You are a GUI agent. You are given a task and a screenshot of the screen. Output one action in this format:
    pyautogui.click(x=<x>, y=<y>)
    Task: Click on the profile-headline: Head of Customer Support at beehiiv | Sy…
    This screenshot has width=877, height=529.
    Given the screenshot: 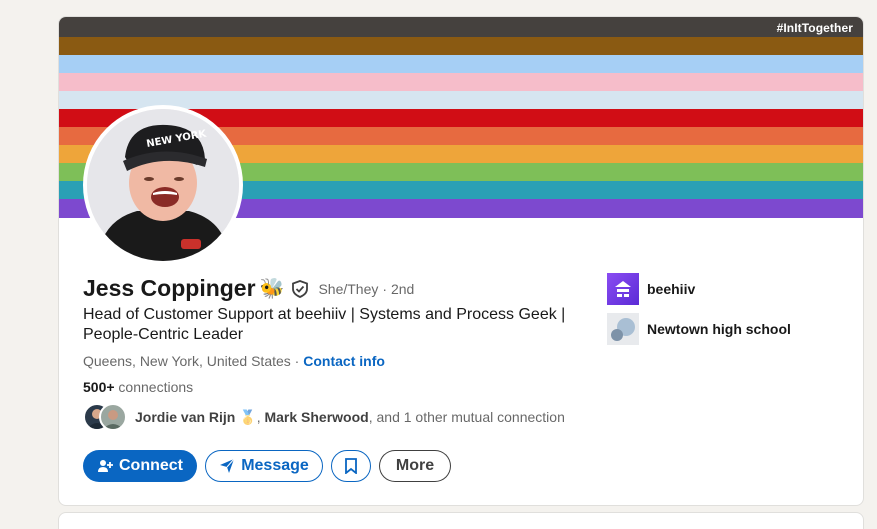 What is the action you would take?
    pyautogui.click(x=324, y=324)
    